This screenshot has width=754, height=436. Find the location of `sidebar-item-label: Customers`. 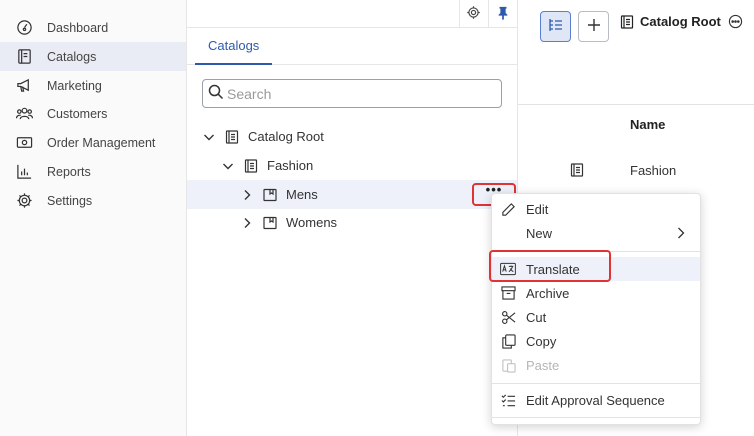

sidebar-item-label: Customers is located at coordinates (77, 113).